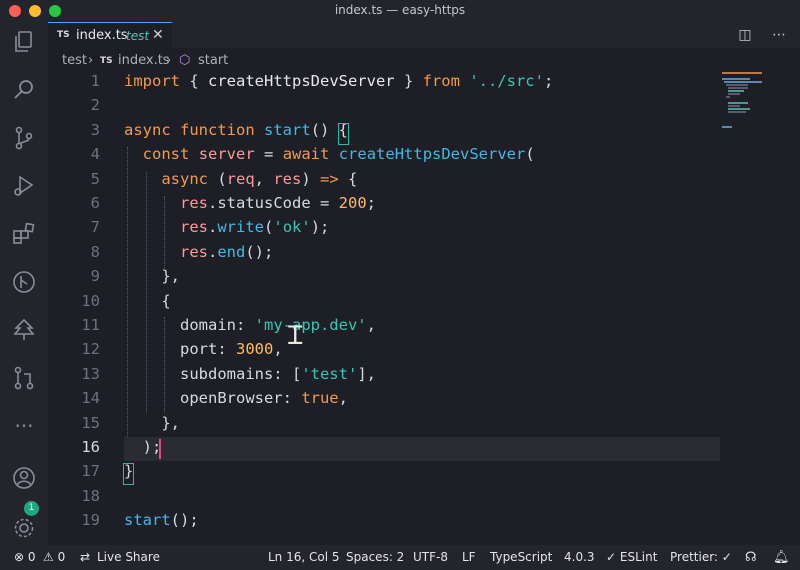 This screenshot has height=570, width=800. What do you see at coordinates (74, 81) in the screenshot?
I see `line-number: 1` at bounding box center [74, 81].